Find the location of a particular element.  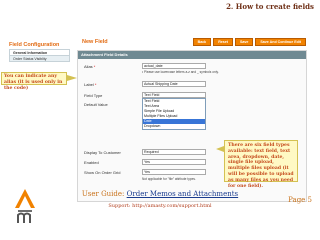

field-type-label: Field Type is located at coordinates (93, 95).